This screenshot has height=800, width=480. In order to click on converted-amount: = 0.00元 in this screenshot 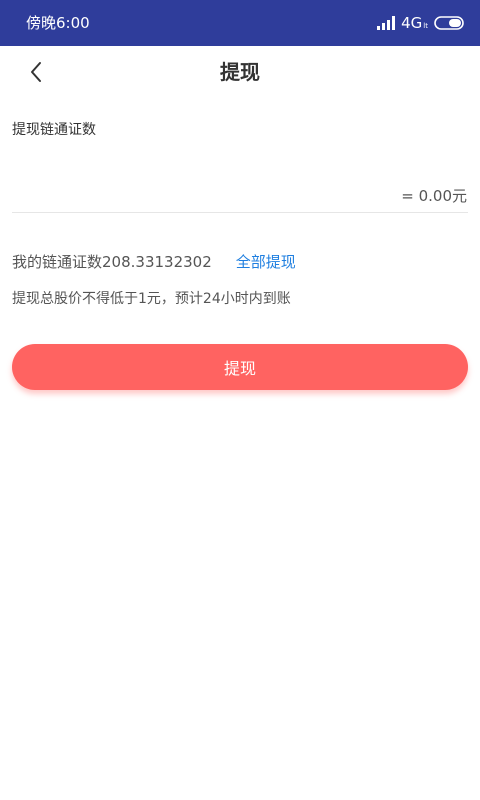, I will do `click(434, 196)`.